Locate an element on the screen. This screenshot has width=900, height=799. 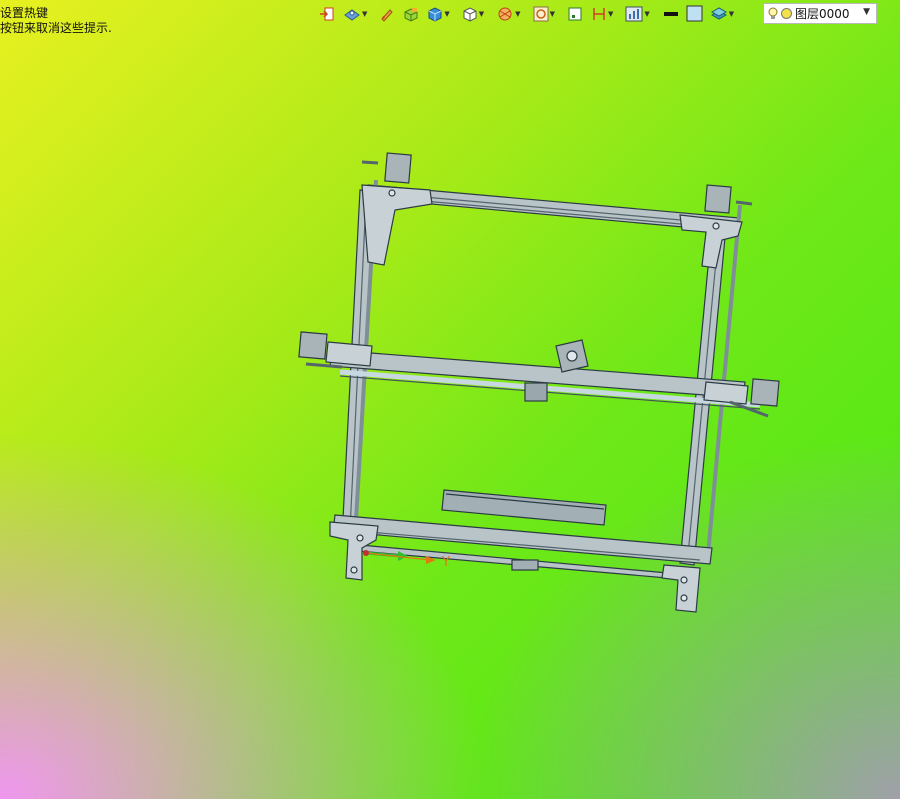
y-axis-label: Y is located at coordinates (445, 562).